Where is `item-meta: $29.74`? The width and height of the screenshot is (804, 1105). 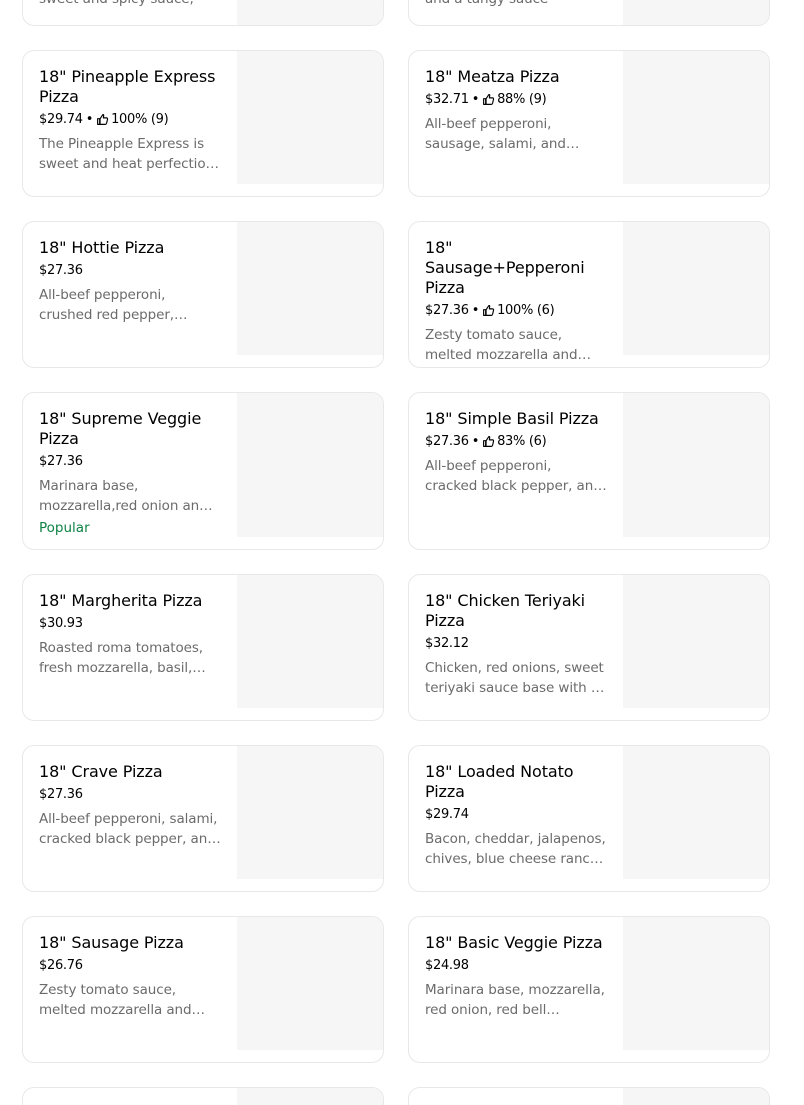
item-meta: $29.74 is located at coordinates (516, 814).